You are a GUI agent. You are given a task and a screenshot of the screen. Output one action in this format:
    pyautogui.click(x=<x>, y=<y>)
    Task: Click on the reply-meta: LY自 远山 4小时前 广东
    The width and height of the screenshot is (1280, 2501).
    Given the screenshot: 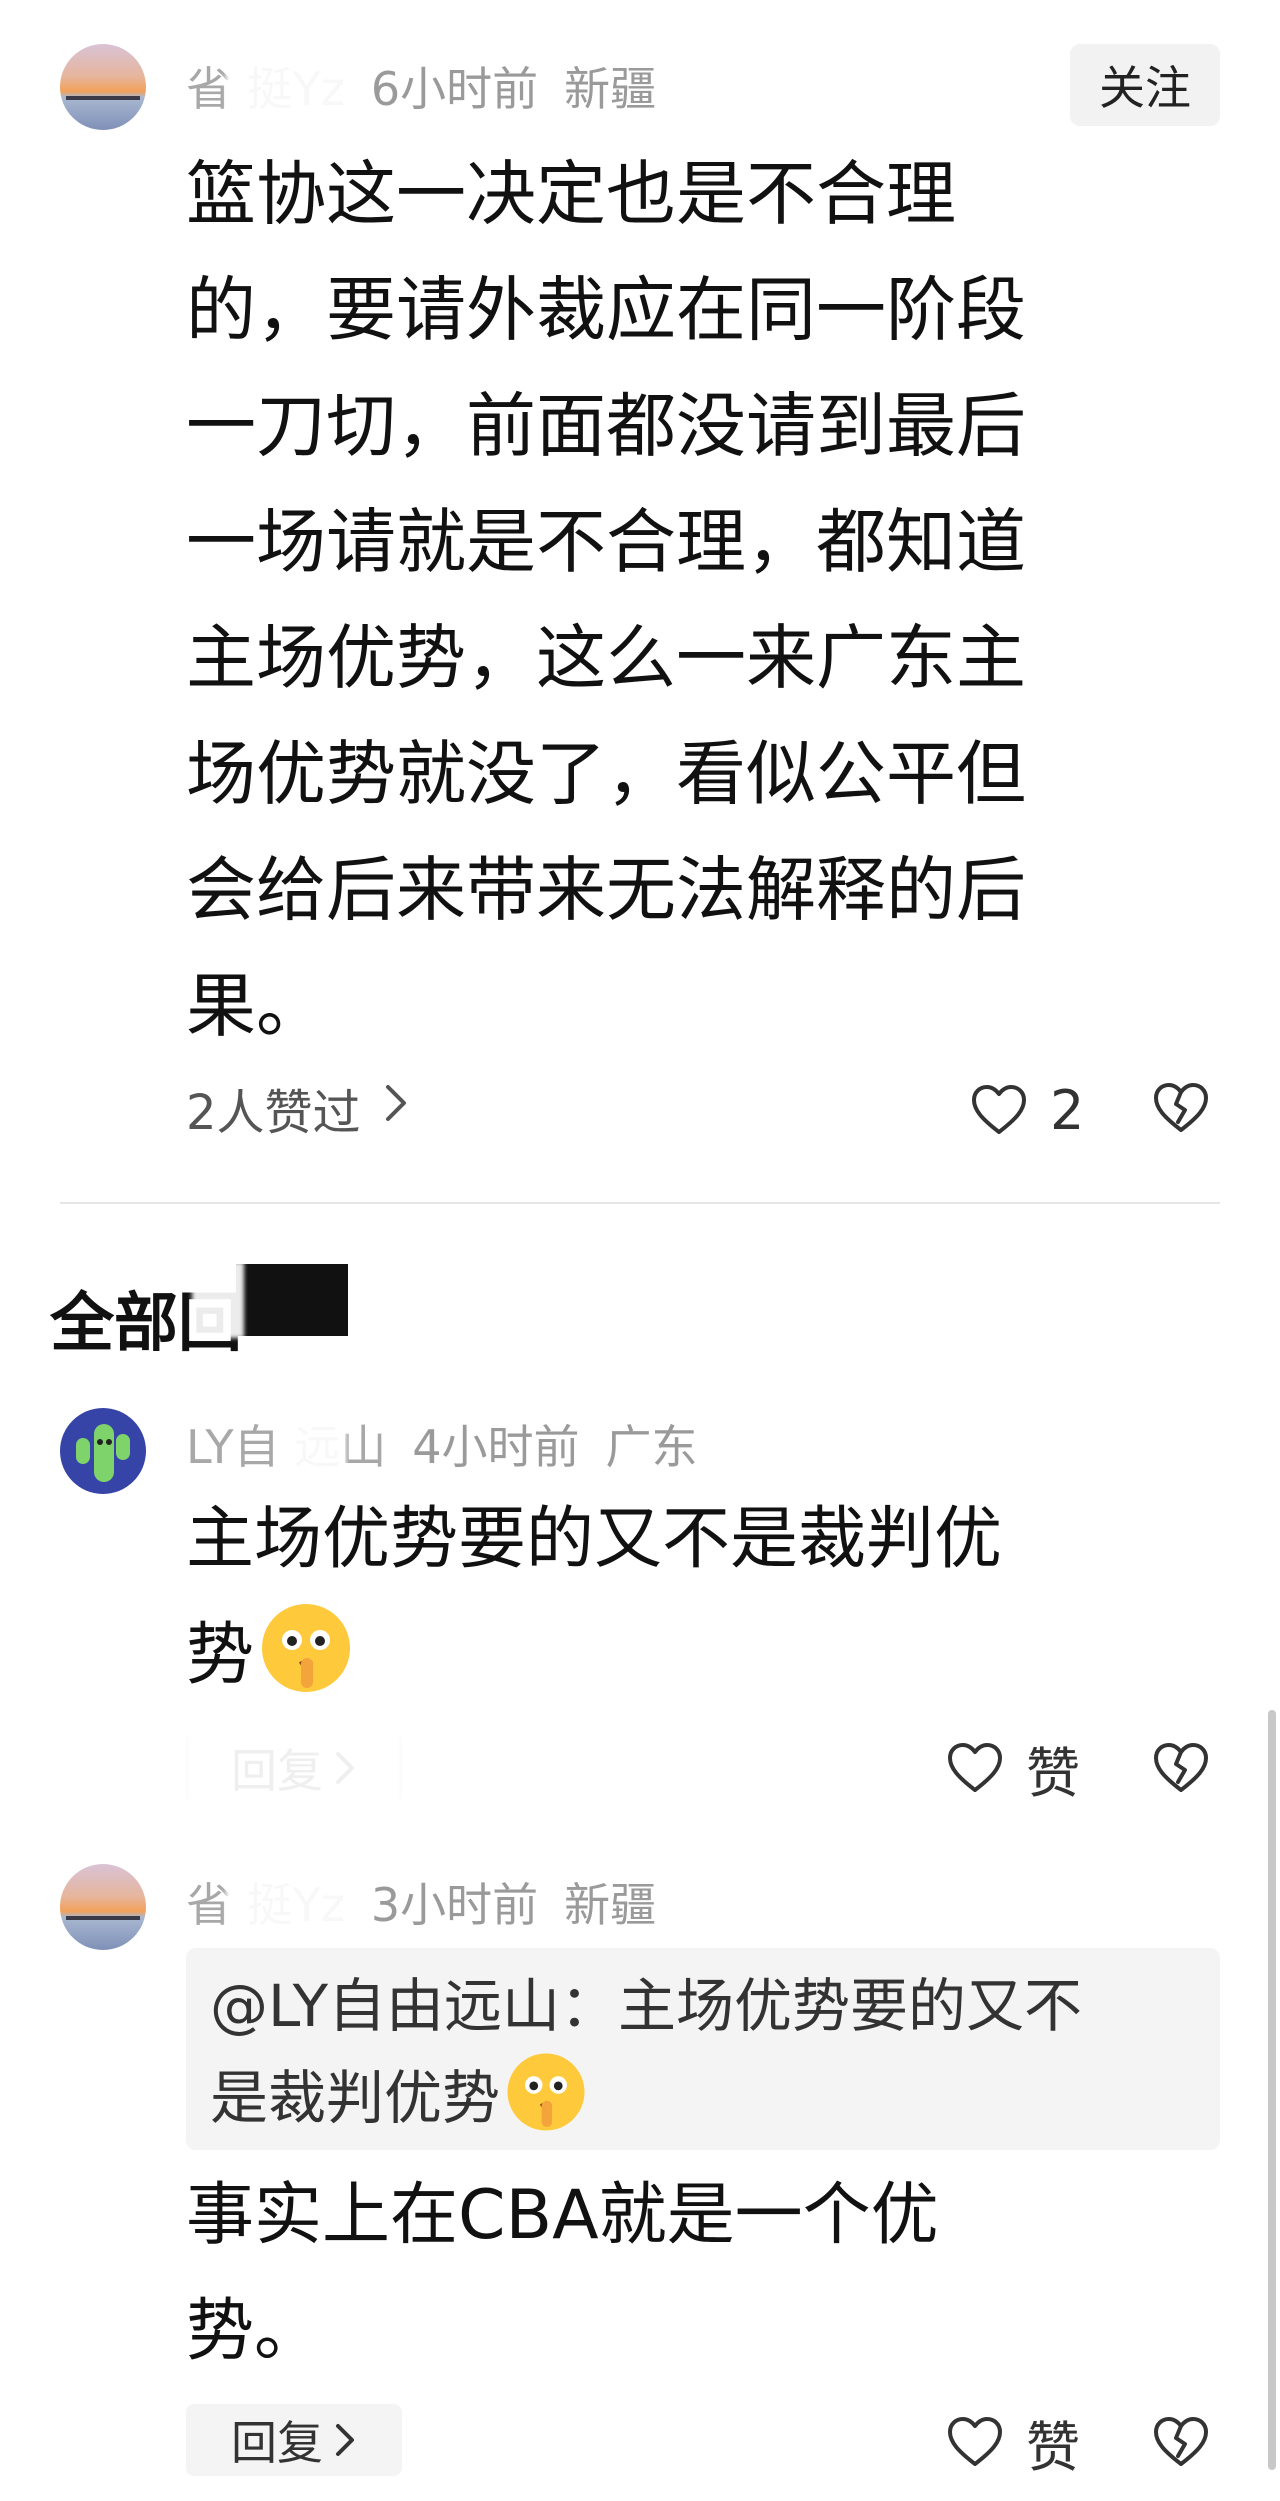 What is the action you would take?
    pyautogui.click(x=442, y=1444)
    